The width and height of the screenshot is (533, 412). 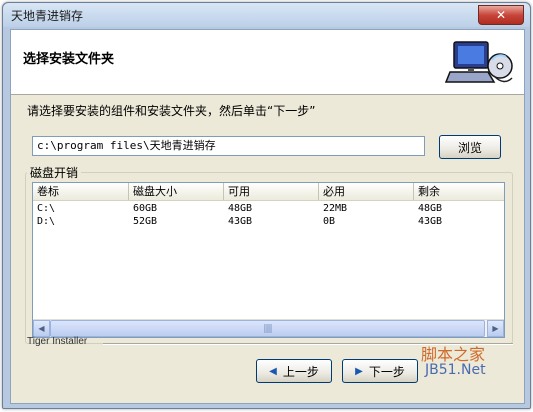 What do you see at coordinates (46, 208) in the screenshot?
I see `cell-volume: C:\` at bounding box center [46, 208].